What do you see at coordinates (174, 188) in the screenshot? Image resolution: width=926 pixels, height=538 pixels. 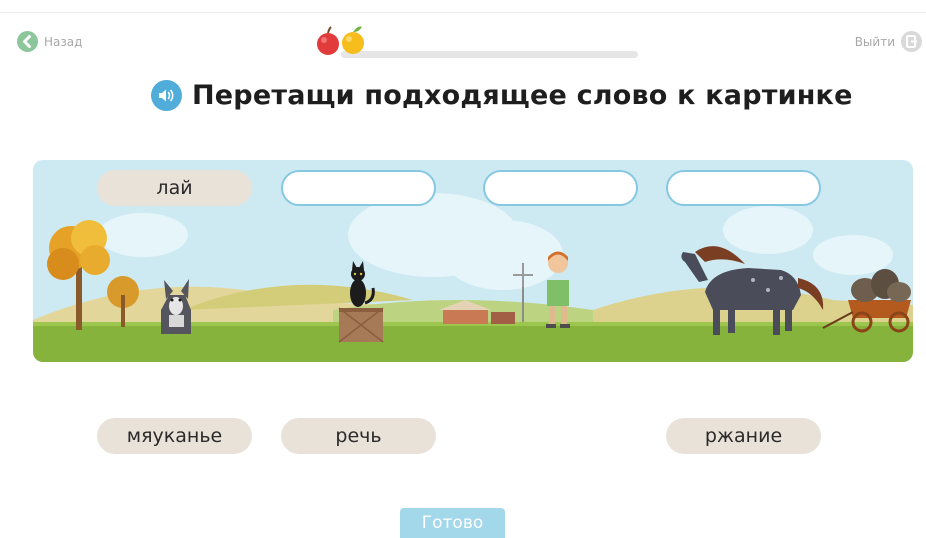 I see `placed-word-chip: лай` at bounding box center [174, 188].